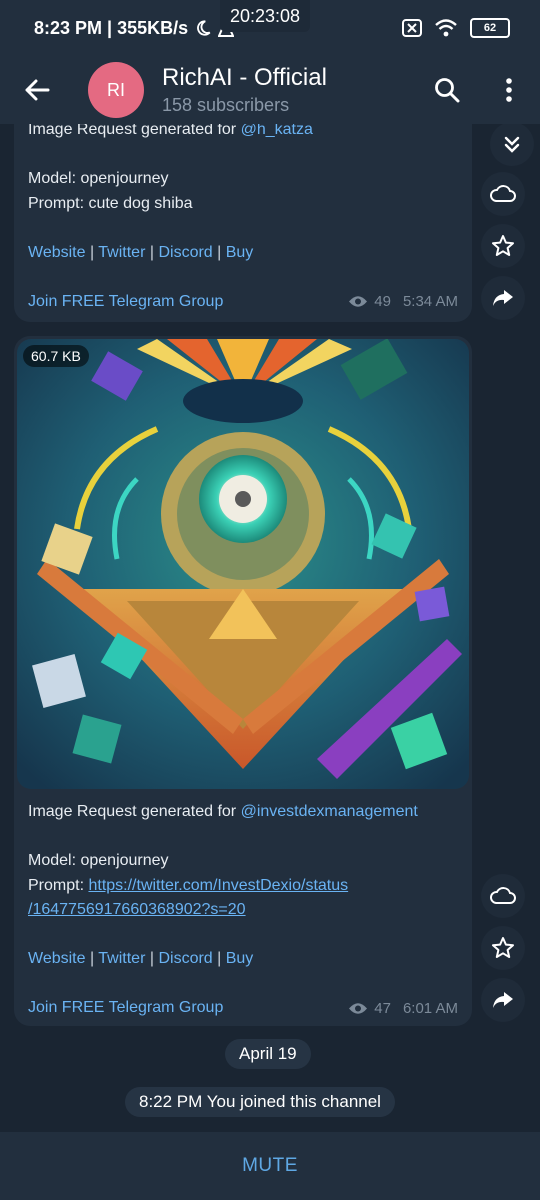 The image size is (540, 1200). I want to click on arrow-left-icon, so click(37, 90).